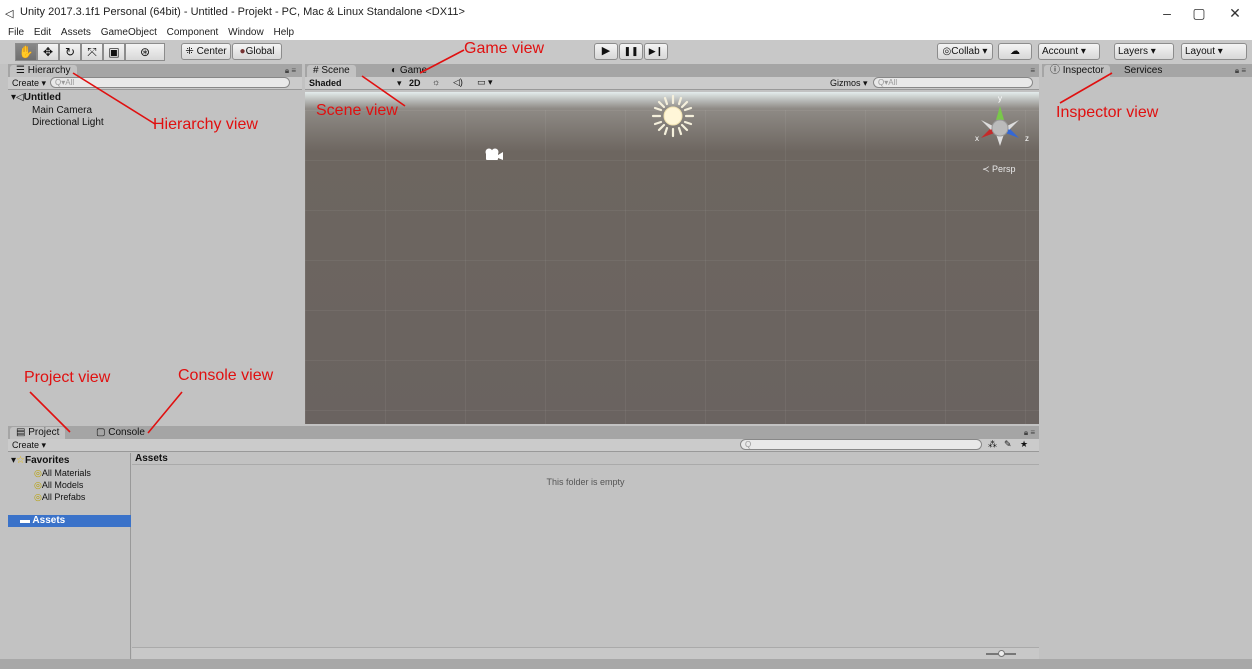 This screenshot has width=1252, height=669. What do you see at coordinates (211, 51) in the screenshot?
I see `pivot-label: Center` at bounding box center [211, 51].